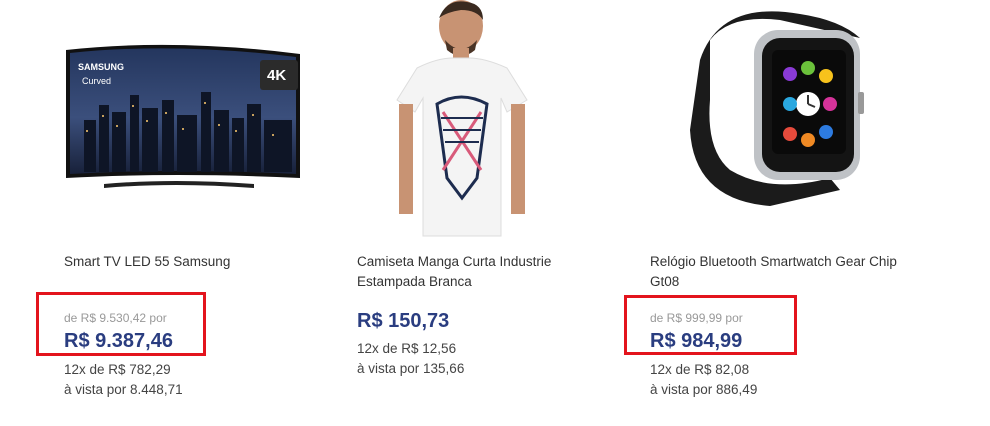 This screenshot has height=426, width=990. Describe the element at coordinates (411, 368) in the screenshot. I see `cash-price-text: à vista por 135,66` at that location.